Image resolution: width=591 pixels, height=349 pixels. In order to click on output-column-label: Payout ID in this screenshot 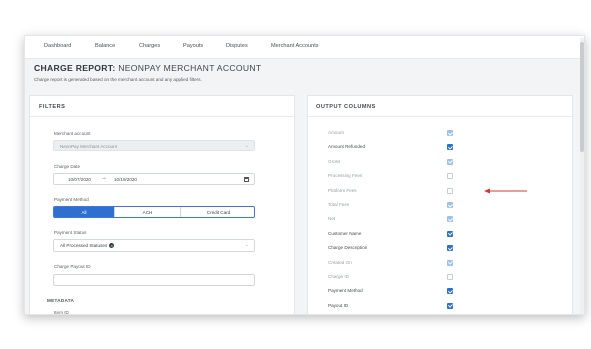, I will do `click(338, 305)`.